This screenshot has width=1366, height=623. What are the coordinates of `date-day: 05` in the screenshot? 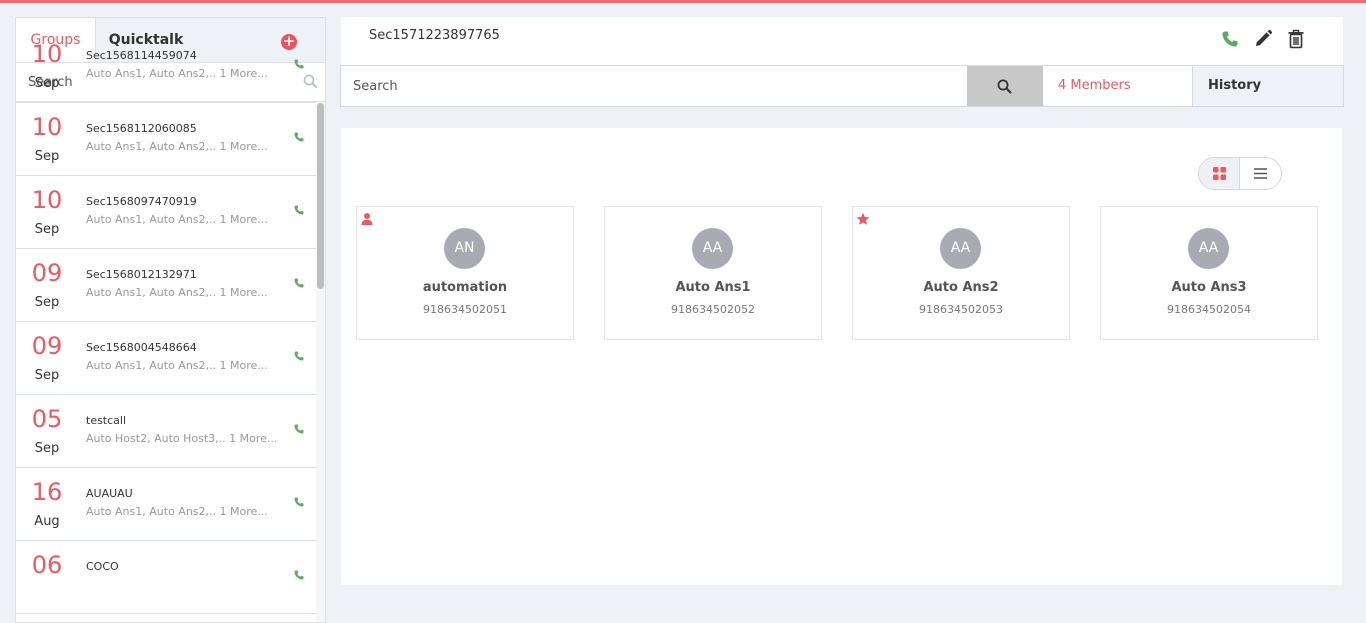 It's located at (47, 419).